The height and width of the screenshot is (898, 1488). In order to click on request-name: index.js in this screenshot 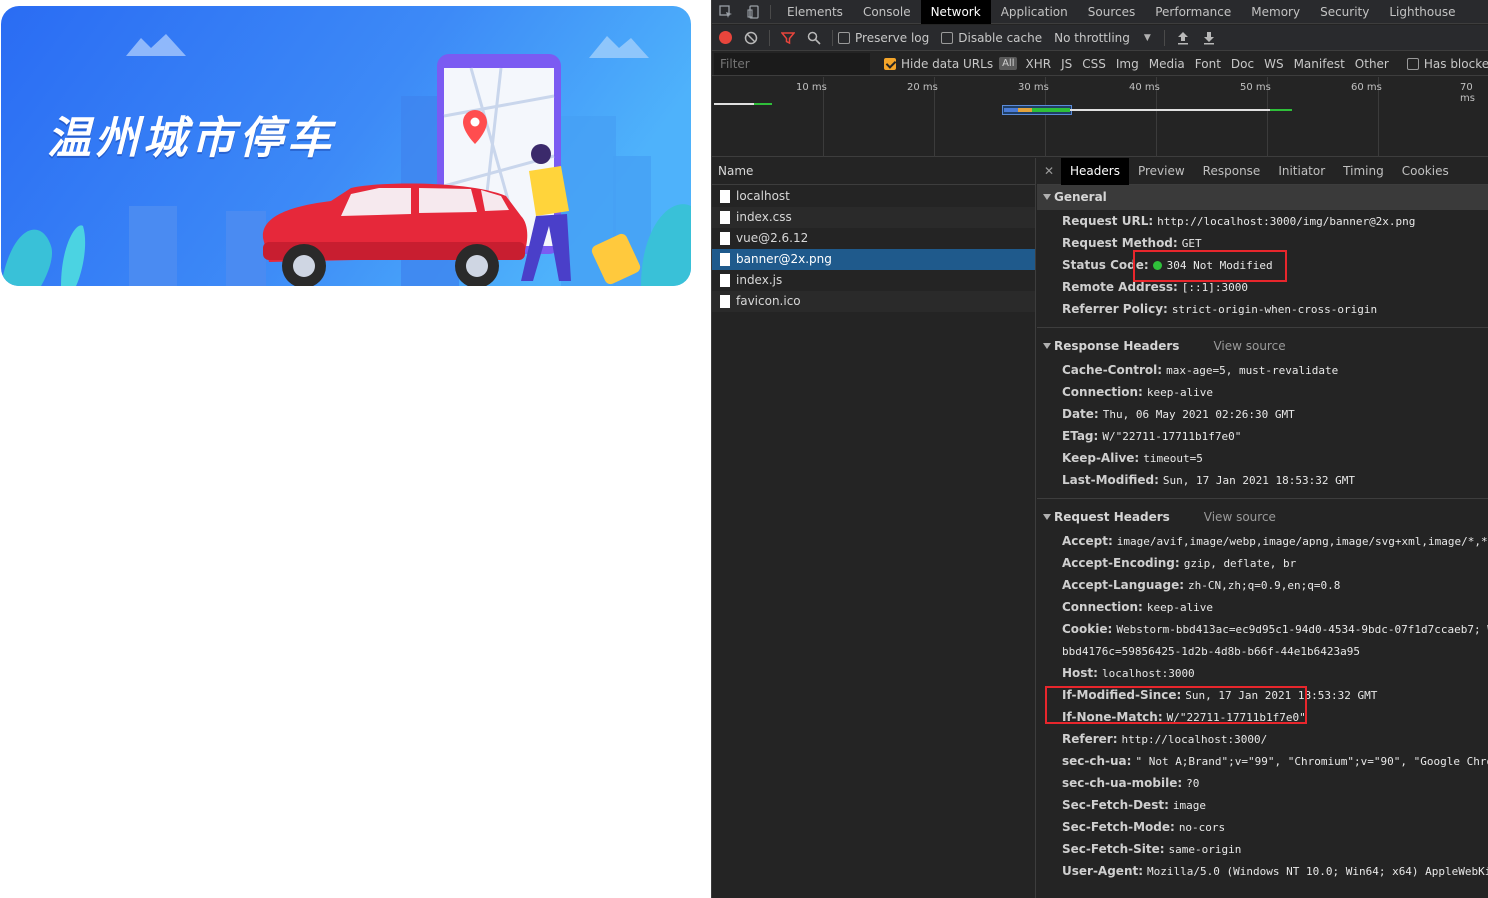, I will do `click(759, 280)`.